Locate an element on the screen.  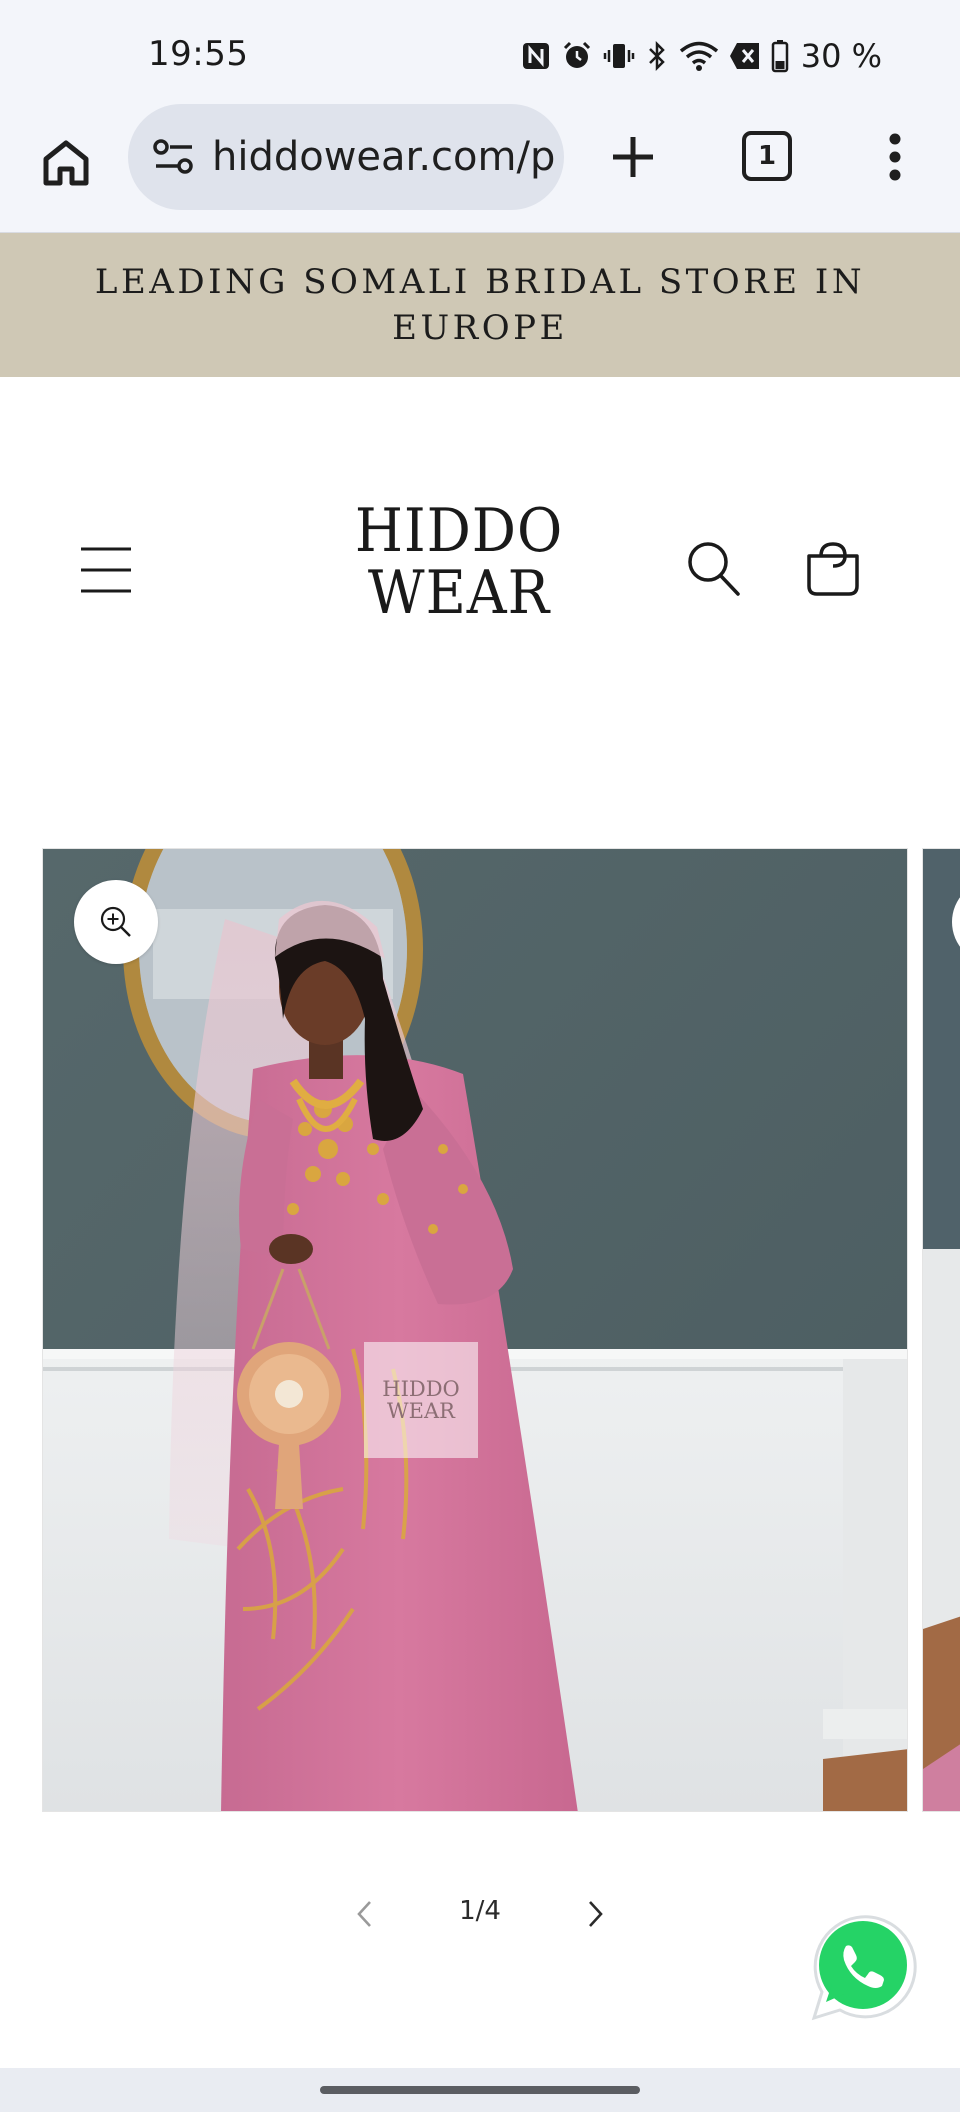
announcement-bar: LEADING SOMALI BRIDAL STORE IN EUROPE is located at coordinates (480, 305).